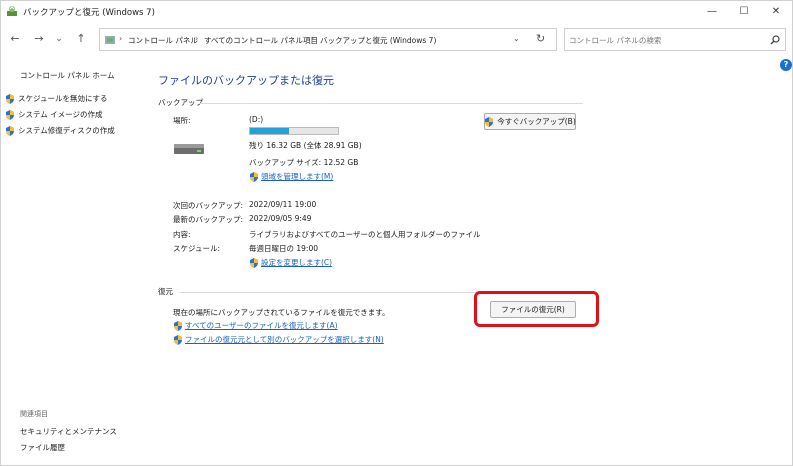 The width and height of the screenshot is (793, 466). I want to click on back-arrow-icon: ←, so click(15, 39).